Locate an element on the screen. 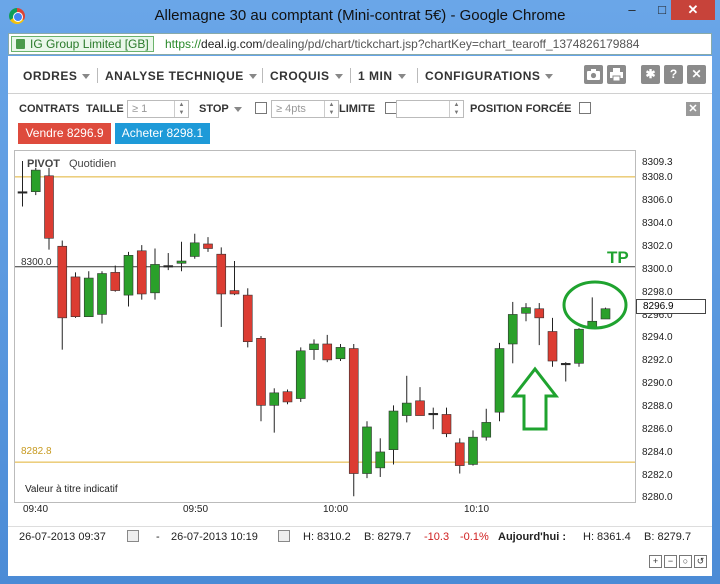 This screenshot has height=584, width=720. x-tick: 10:00 is located at coordinates (336, 509).